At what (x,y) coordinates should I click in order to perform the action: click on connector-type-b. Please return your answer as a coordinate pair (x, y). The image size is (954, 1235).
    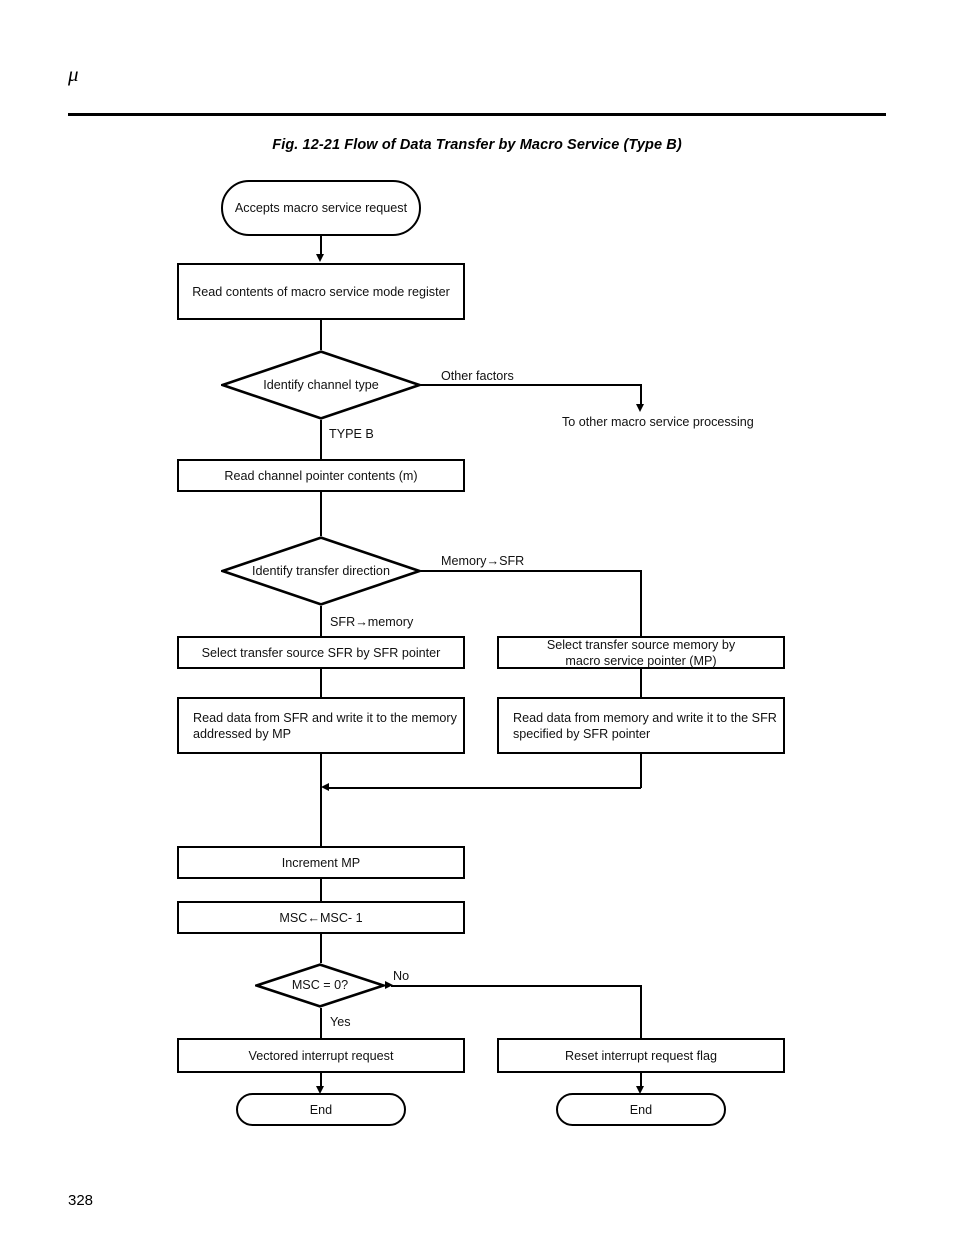
    Looking at the image, I should click on (321, 441).